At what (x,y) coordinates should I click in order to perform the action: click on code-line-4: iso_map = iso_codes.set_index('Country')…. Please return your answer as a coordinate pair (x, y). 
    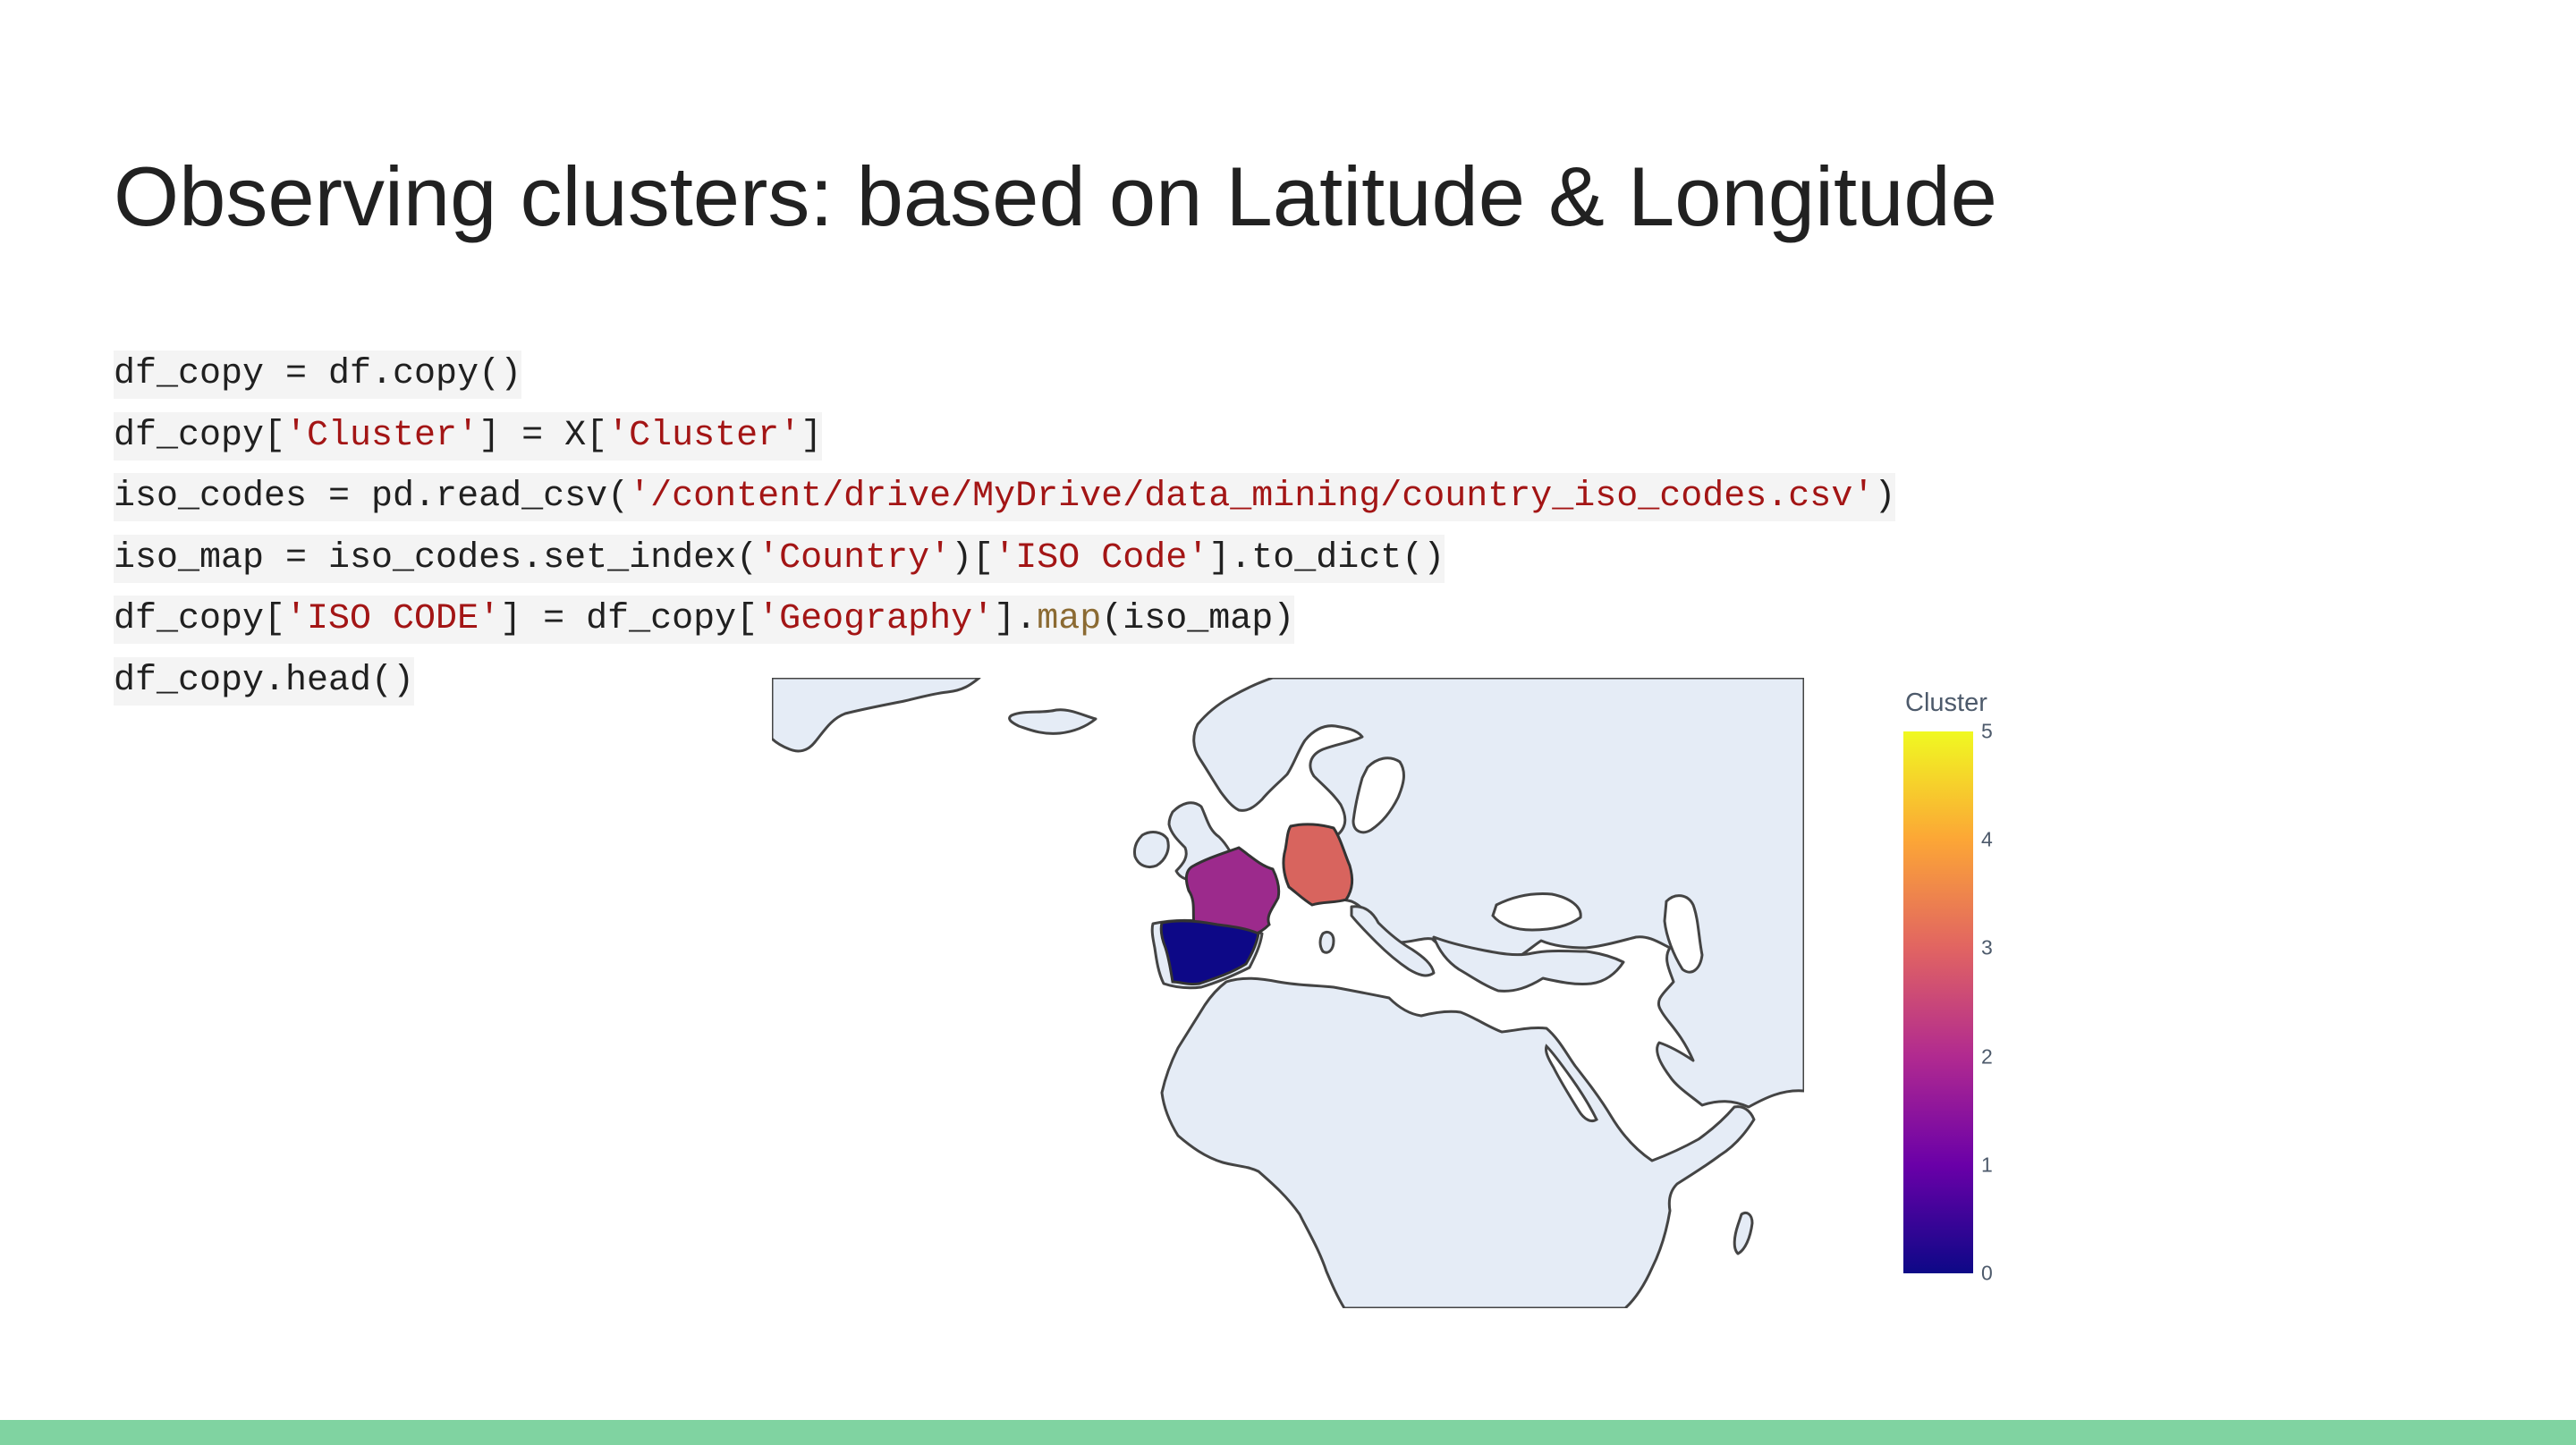
    Looking at the image, I should click on (779, 558).